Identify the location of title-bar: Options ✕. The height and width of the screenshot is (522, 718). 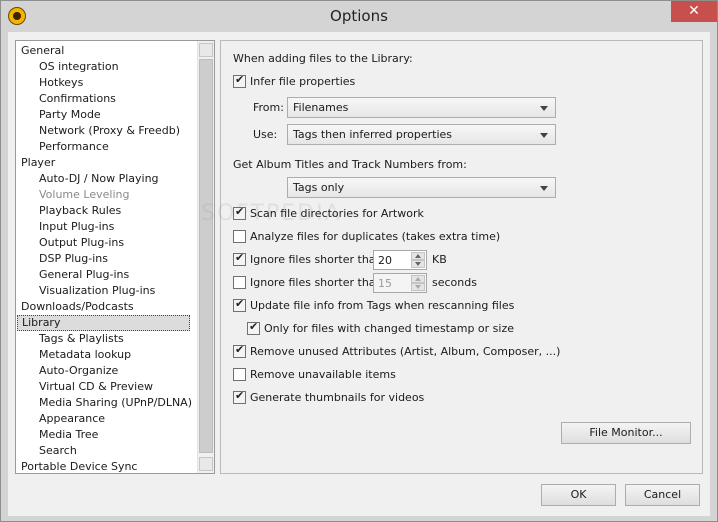
(359, 16).